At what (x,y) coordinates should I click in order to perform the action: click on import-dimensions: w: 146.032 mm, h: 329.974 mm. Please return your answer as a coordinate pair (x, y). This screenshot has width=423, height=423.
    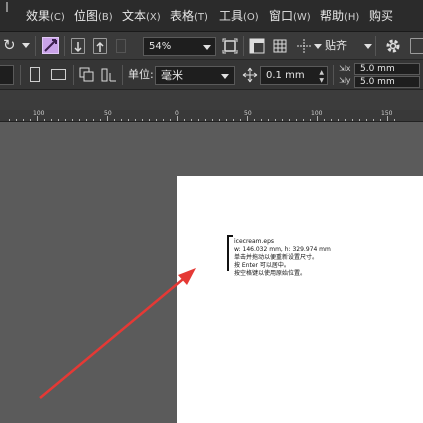
    Looking at the image, I should click on (282, 249).